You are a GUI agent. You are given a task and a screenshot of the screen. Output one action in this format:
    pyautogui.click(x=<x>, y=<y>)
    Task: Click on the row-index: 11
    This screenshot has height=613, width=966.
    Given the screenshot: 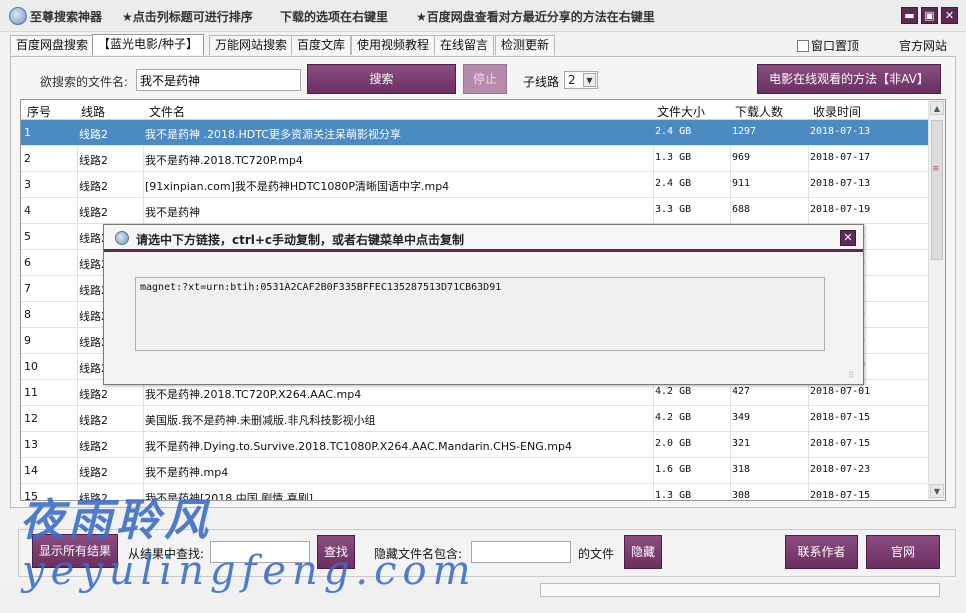 What is the action you would take?
    pyautogui.click(x=31, y=392)
    